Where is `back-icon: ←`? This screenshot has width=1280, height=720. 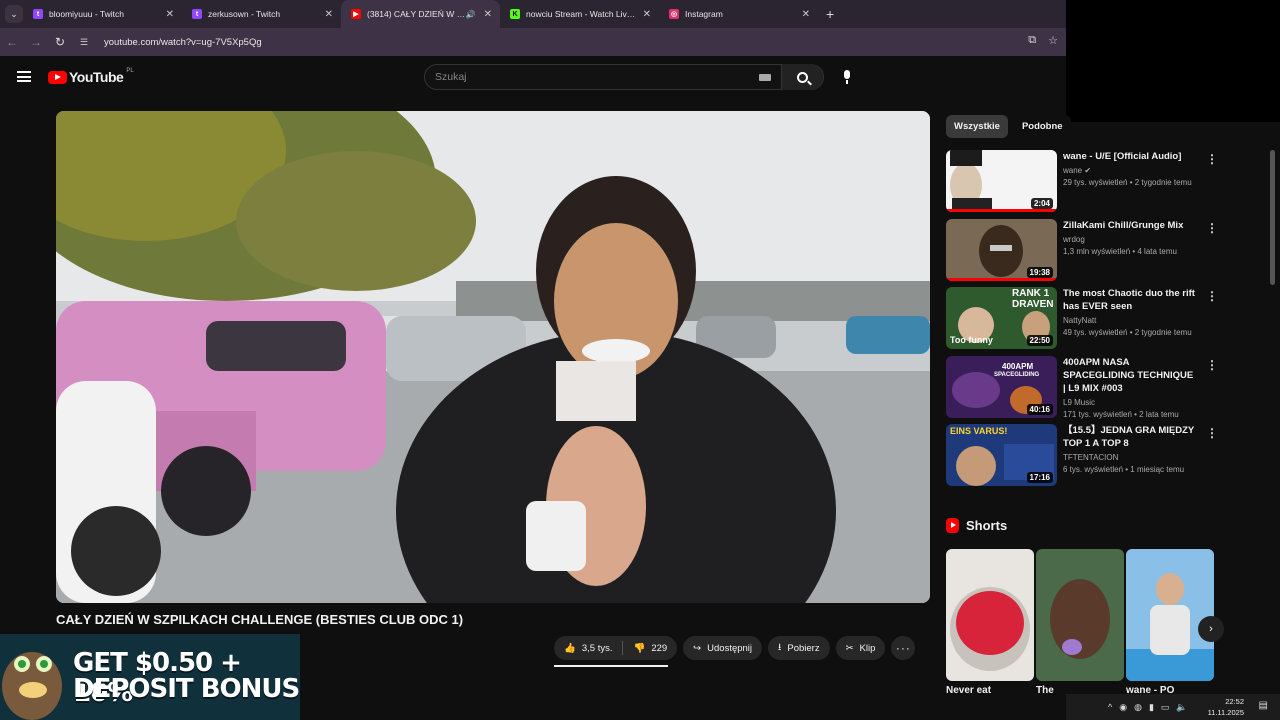 back-icon: ← is located at coordinates (12, 42).